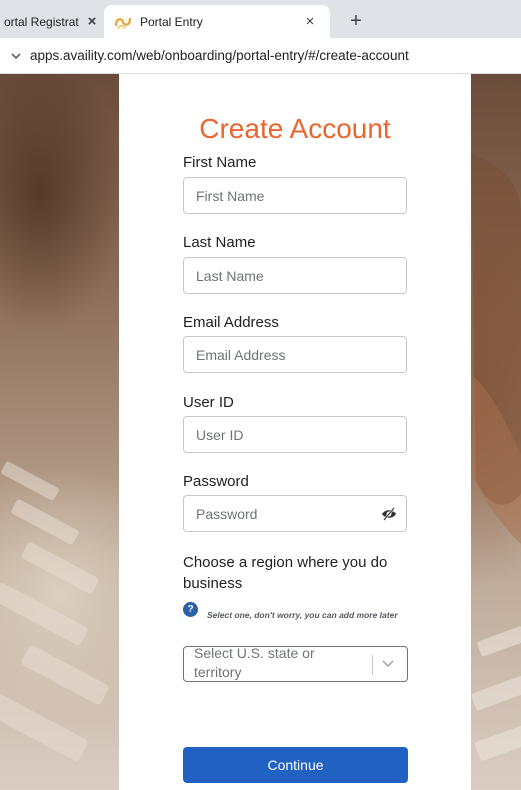  I want to click on first-name-field, so click(295, 195).